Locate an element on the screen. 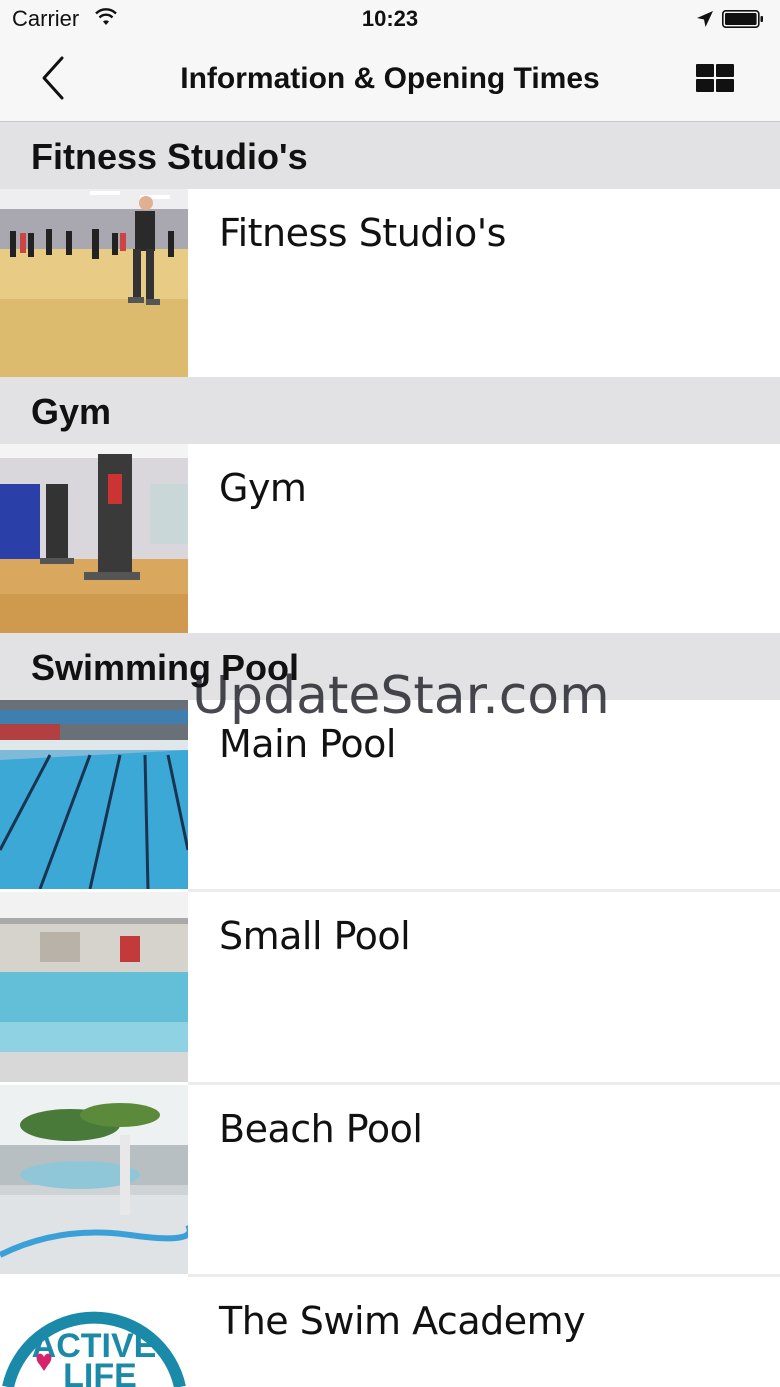 This screenshot has width=780, height=1387. item-label: Gym is located at coordinates (263, 488).